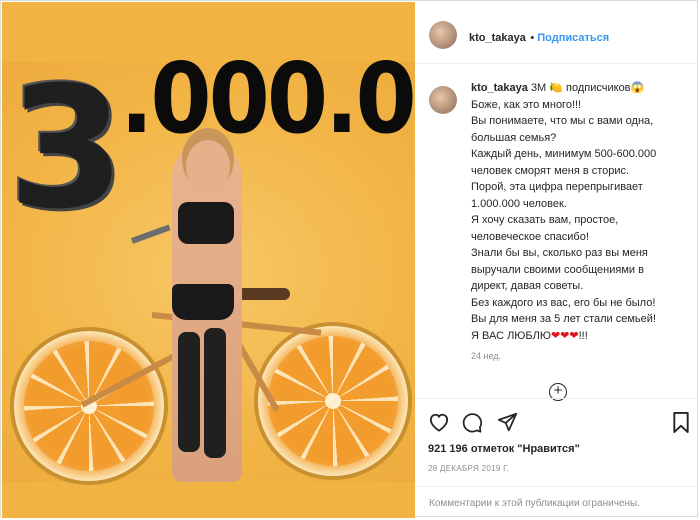 This screenshot has width=700, height=520. Describe the element at coordinates (486, 356) in the screenshot. I see `time-ago: 24 нед.` at that location.